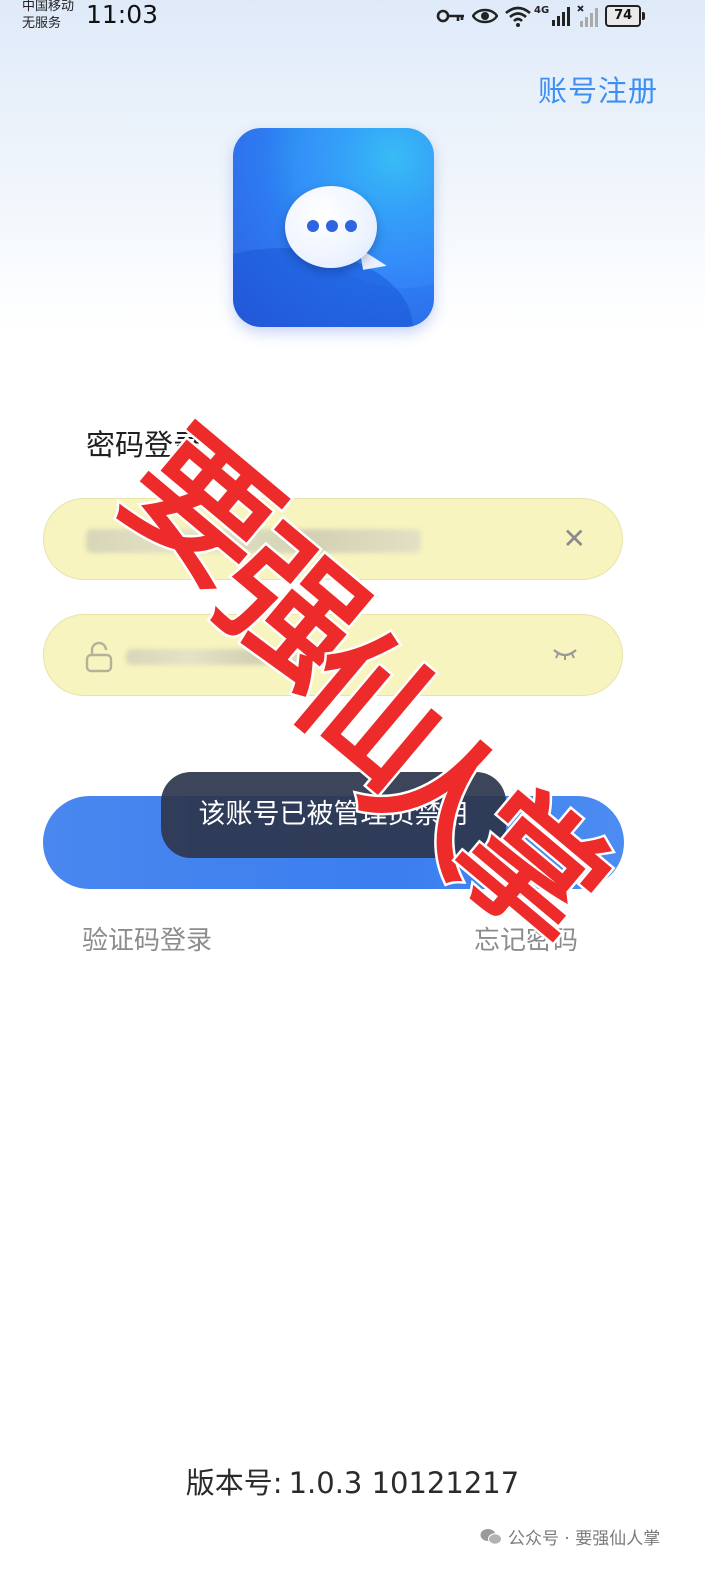 This screenshot has height=1586, width=722. I want to click on version-label: 版本号:, so click(234, 1483).